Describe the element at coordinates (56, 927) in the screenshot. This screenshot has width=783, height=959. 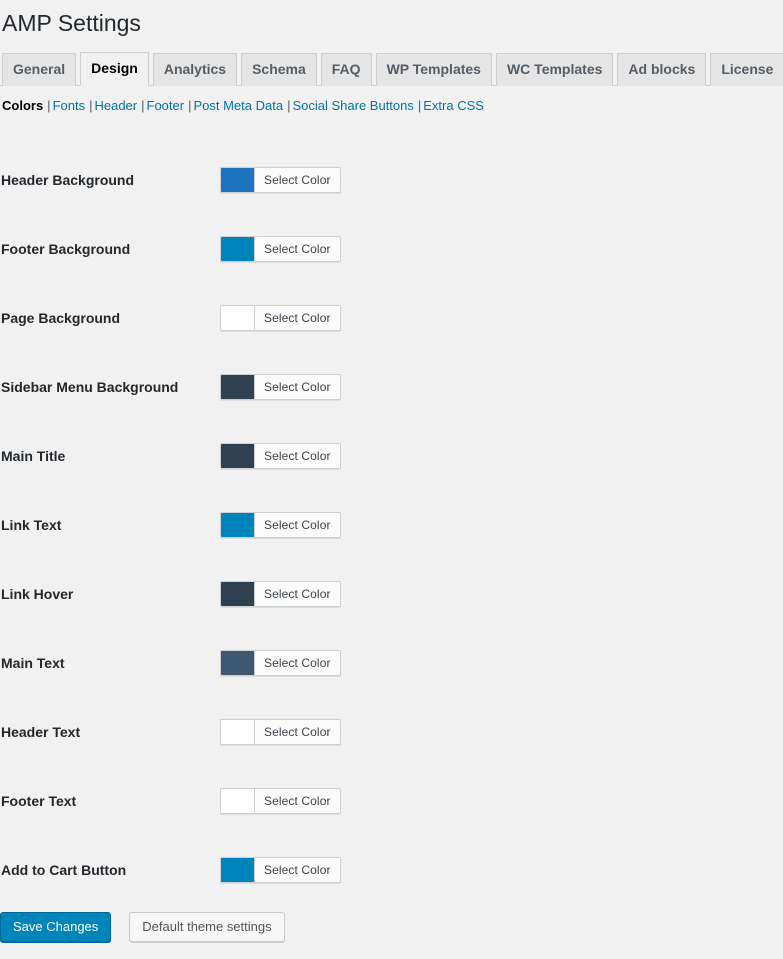
I see `save-changes-button: Save Changes` at that location.